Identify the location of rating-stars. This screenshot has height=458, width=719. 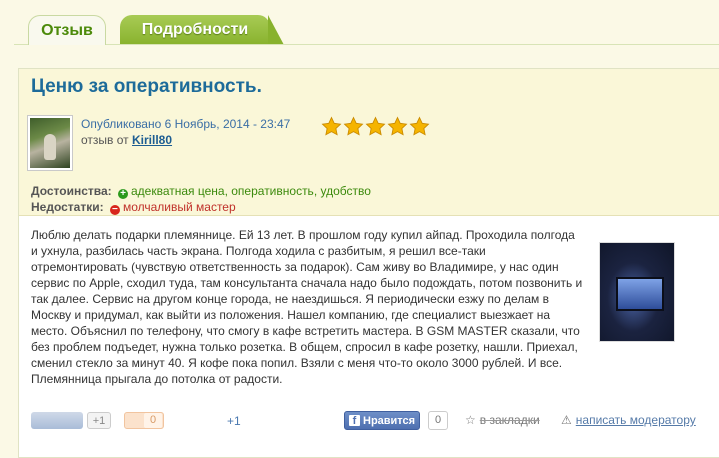
(375, 126).